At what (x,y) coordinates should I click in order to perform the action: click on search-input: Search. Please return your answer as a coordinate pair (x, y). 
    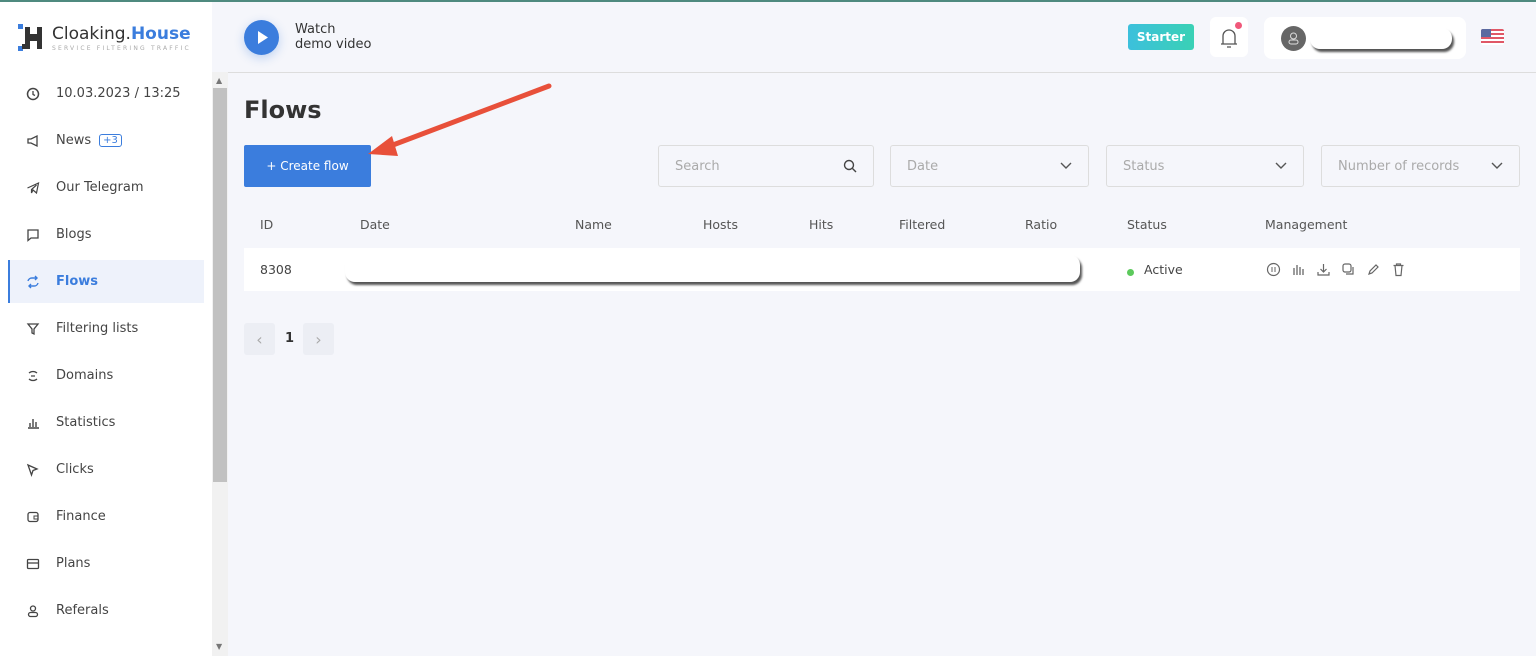
    Looking at the image, I should click on (766, 166).